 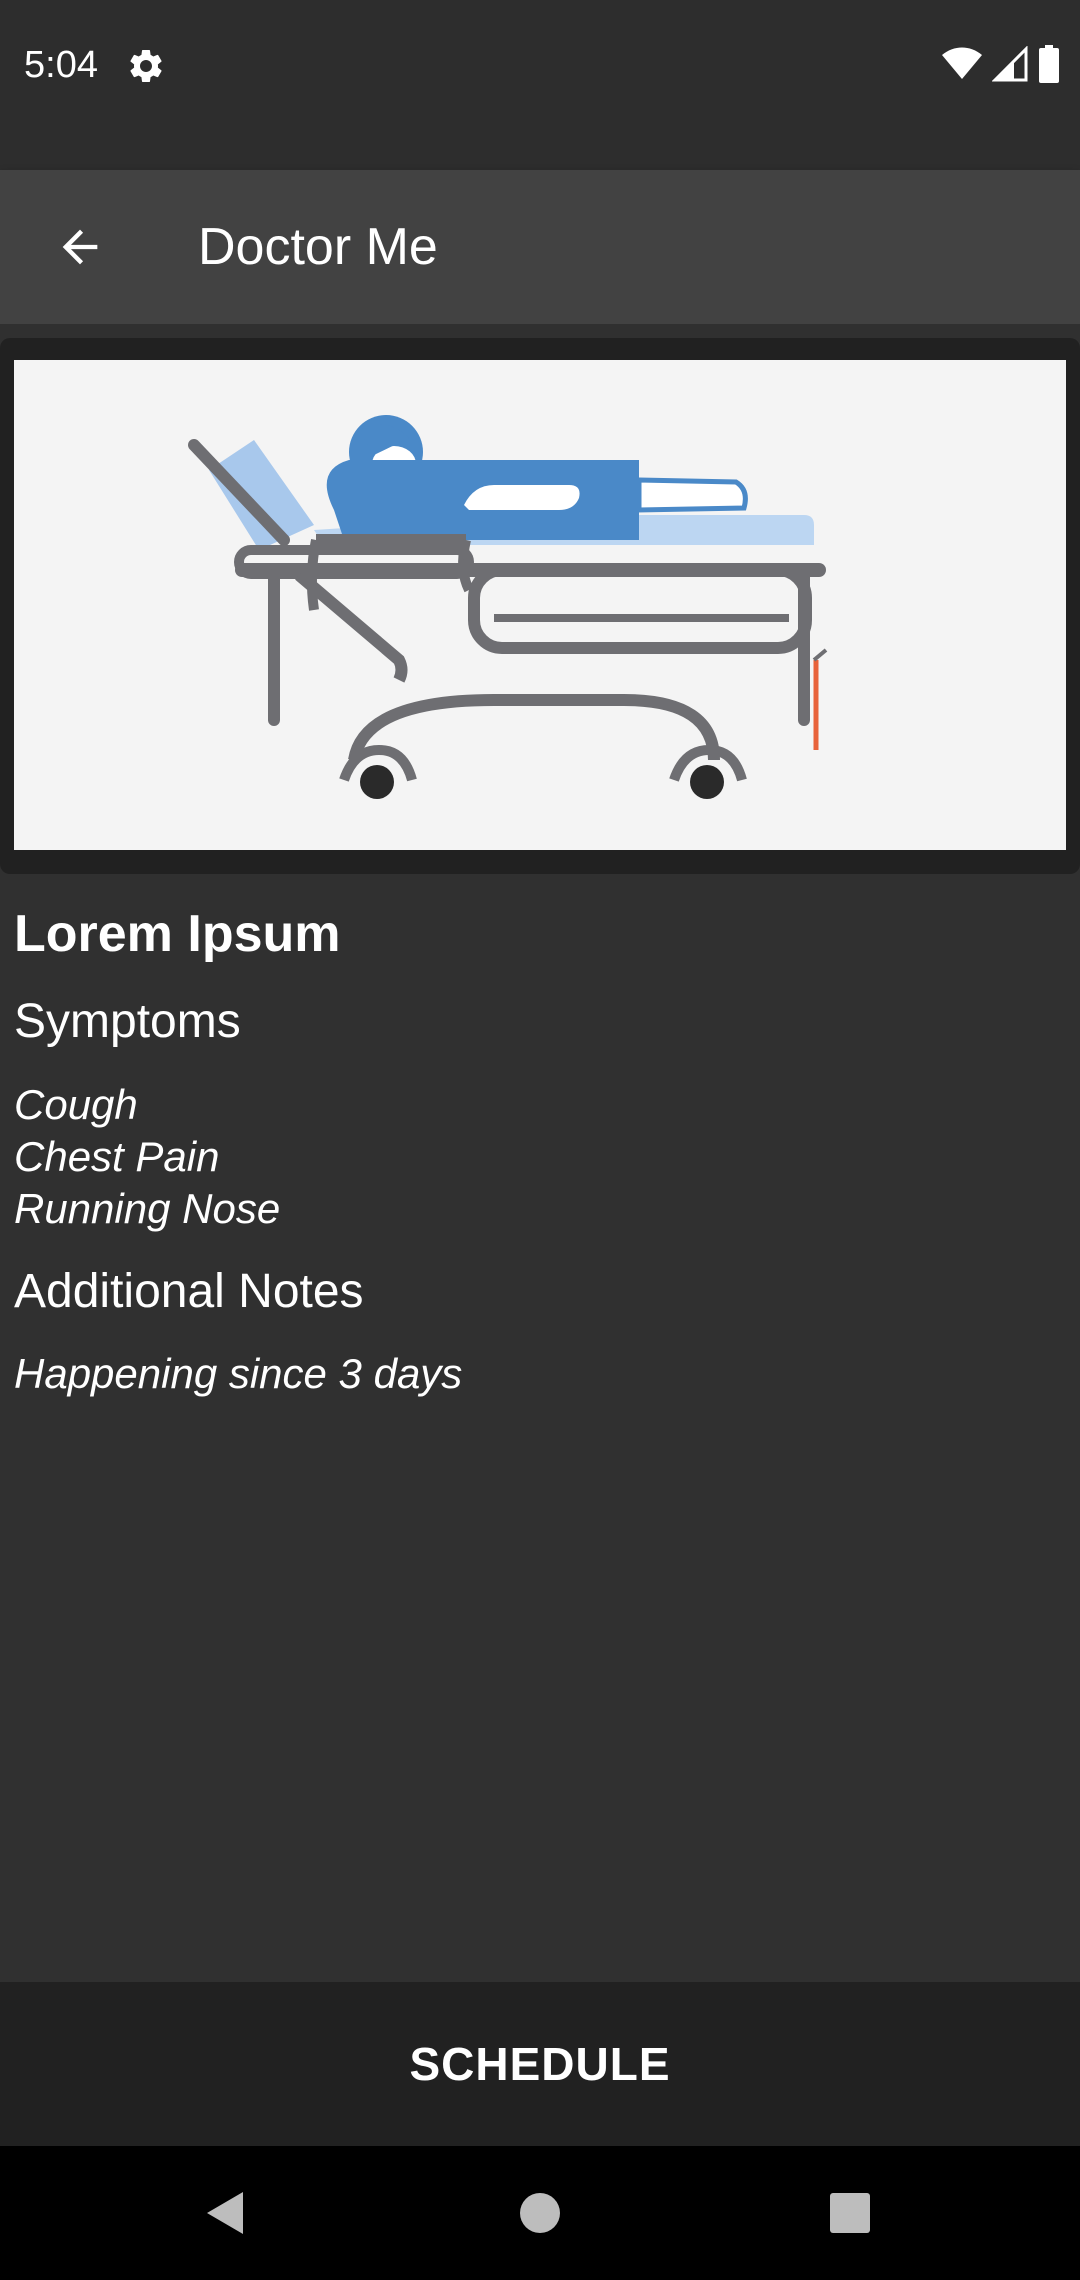 I want to click on recents-square-icon, so click(x=850, y=2213).